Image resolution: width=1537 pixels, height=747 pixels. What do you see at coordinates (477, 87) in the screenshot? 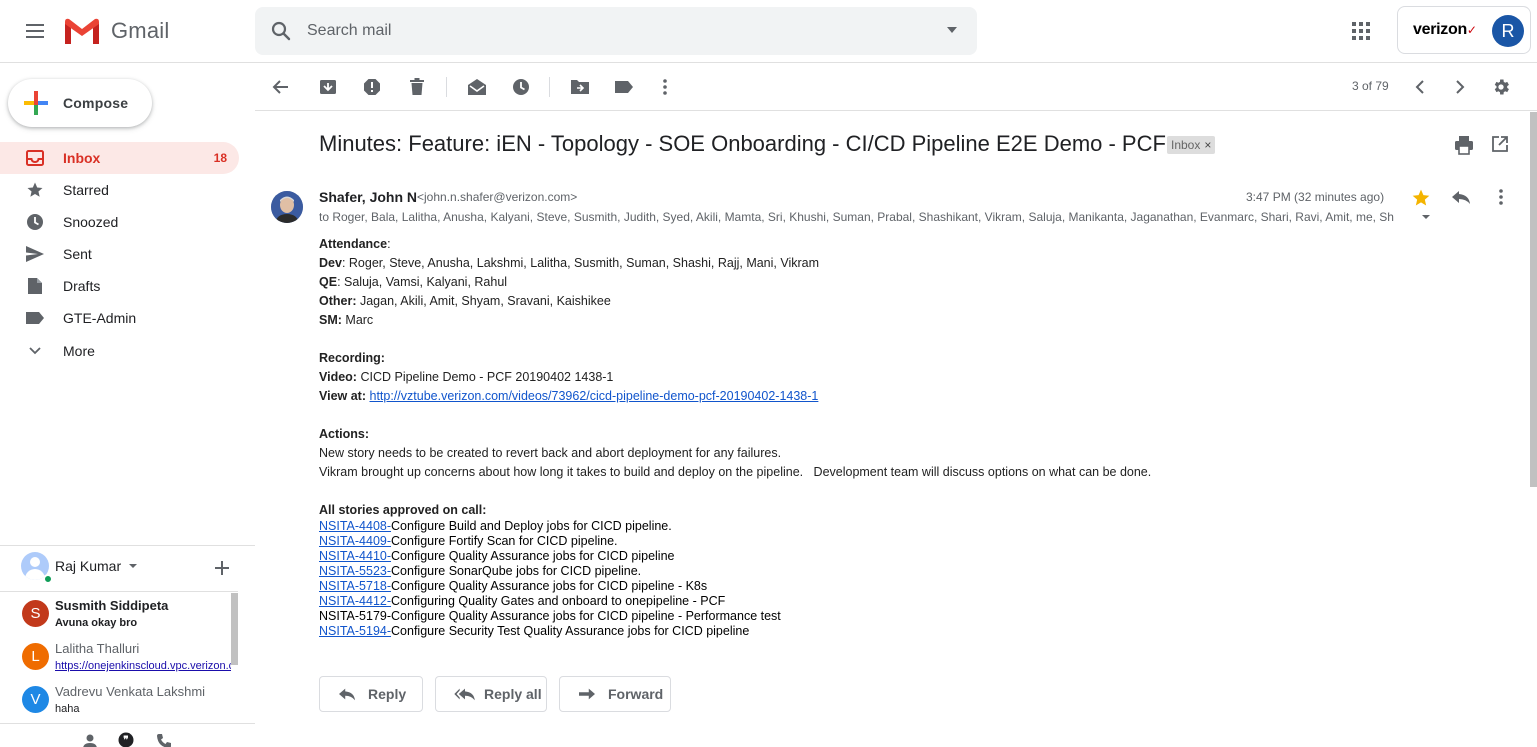
I see `mark-unread-icon` at bounding box center [477, 87].